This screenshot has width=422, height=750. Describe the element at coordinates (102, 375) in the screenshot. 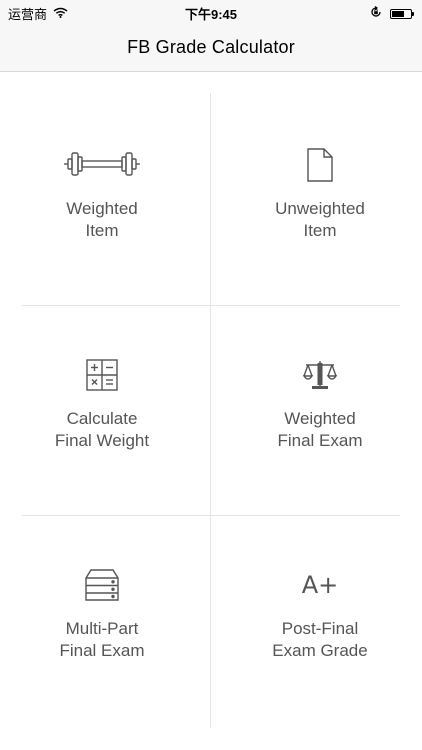

I see `calculator-icon` at that location.